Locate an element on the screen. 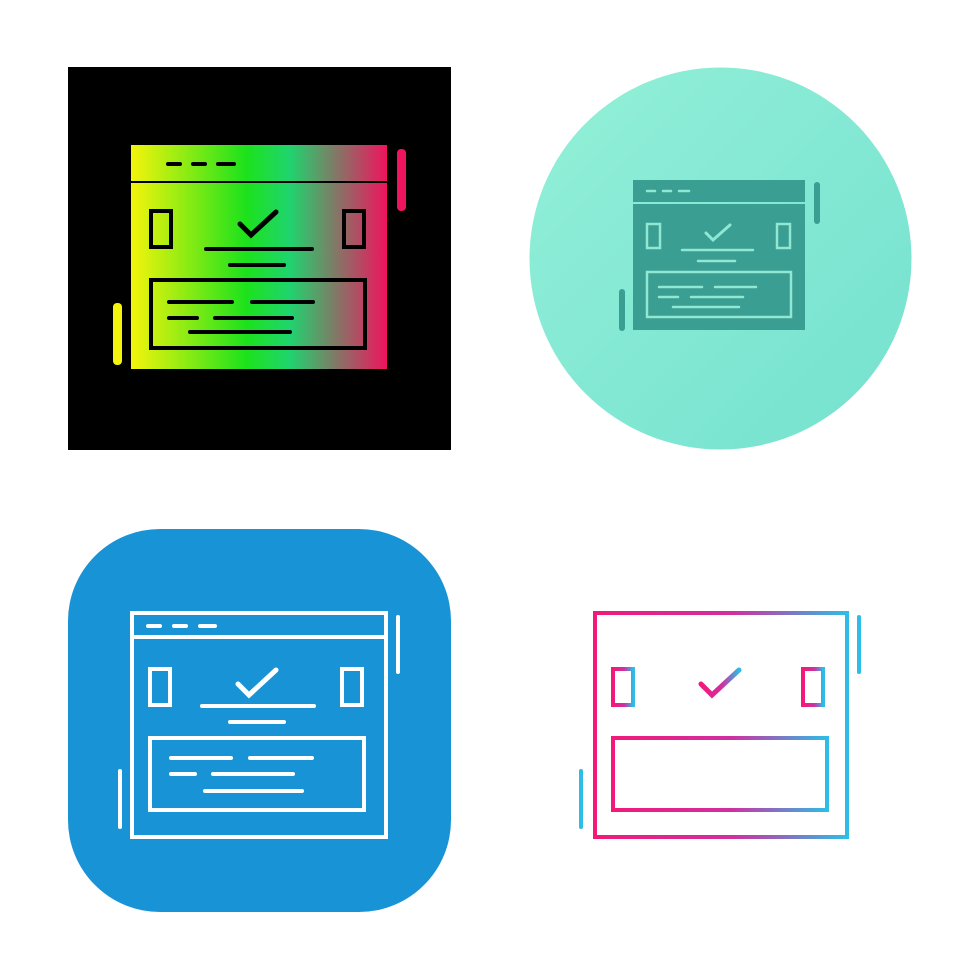 Image resolution: width=980 pixels, height=980 pixels. webpage-glyph is located at coordinates (259, 257).